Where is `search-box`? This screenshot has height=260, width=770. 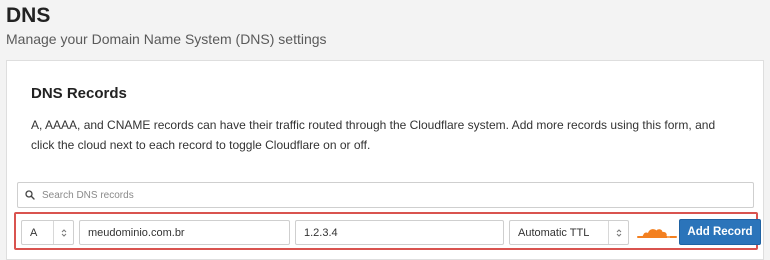 search-box is located at coordinates (385, 195).